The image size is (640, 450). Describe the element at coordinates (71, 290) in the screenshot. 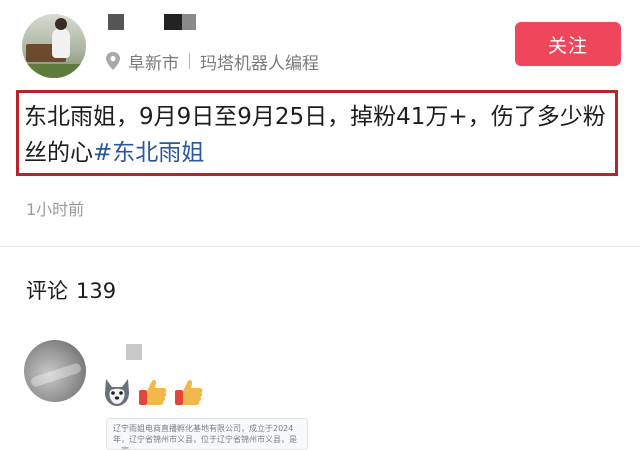

I see `comments-header: 评论 139` at that location.